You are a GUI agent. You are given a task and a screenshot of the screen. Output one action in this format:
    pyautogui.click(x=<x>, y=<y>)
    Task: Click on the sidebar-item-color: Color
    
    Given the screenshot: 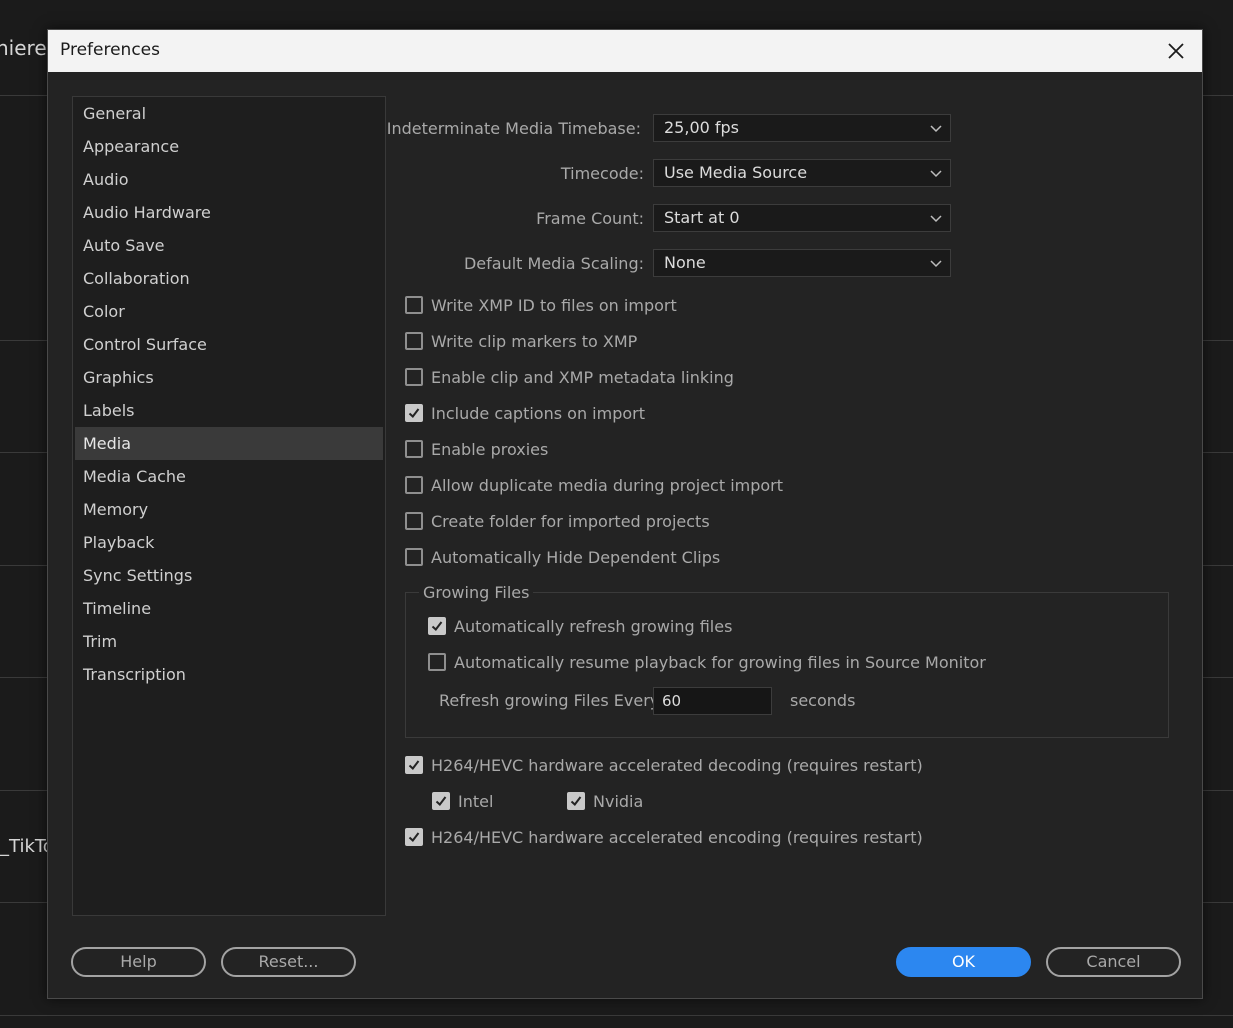 What is the action you would take?
    pyautogui.click(x=229, y=311)
    